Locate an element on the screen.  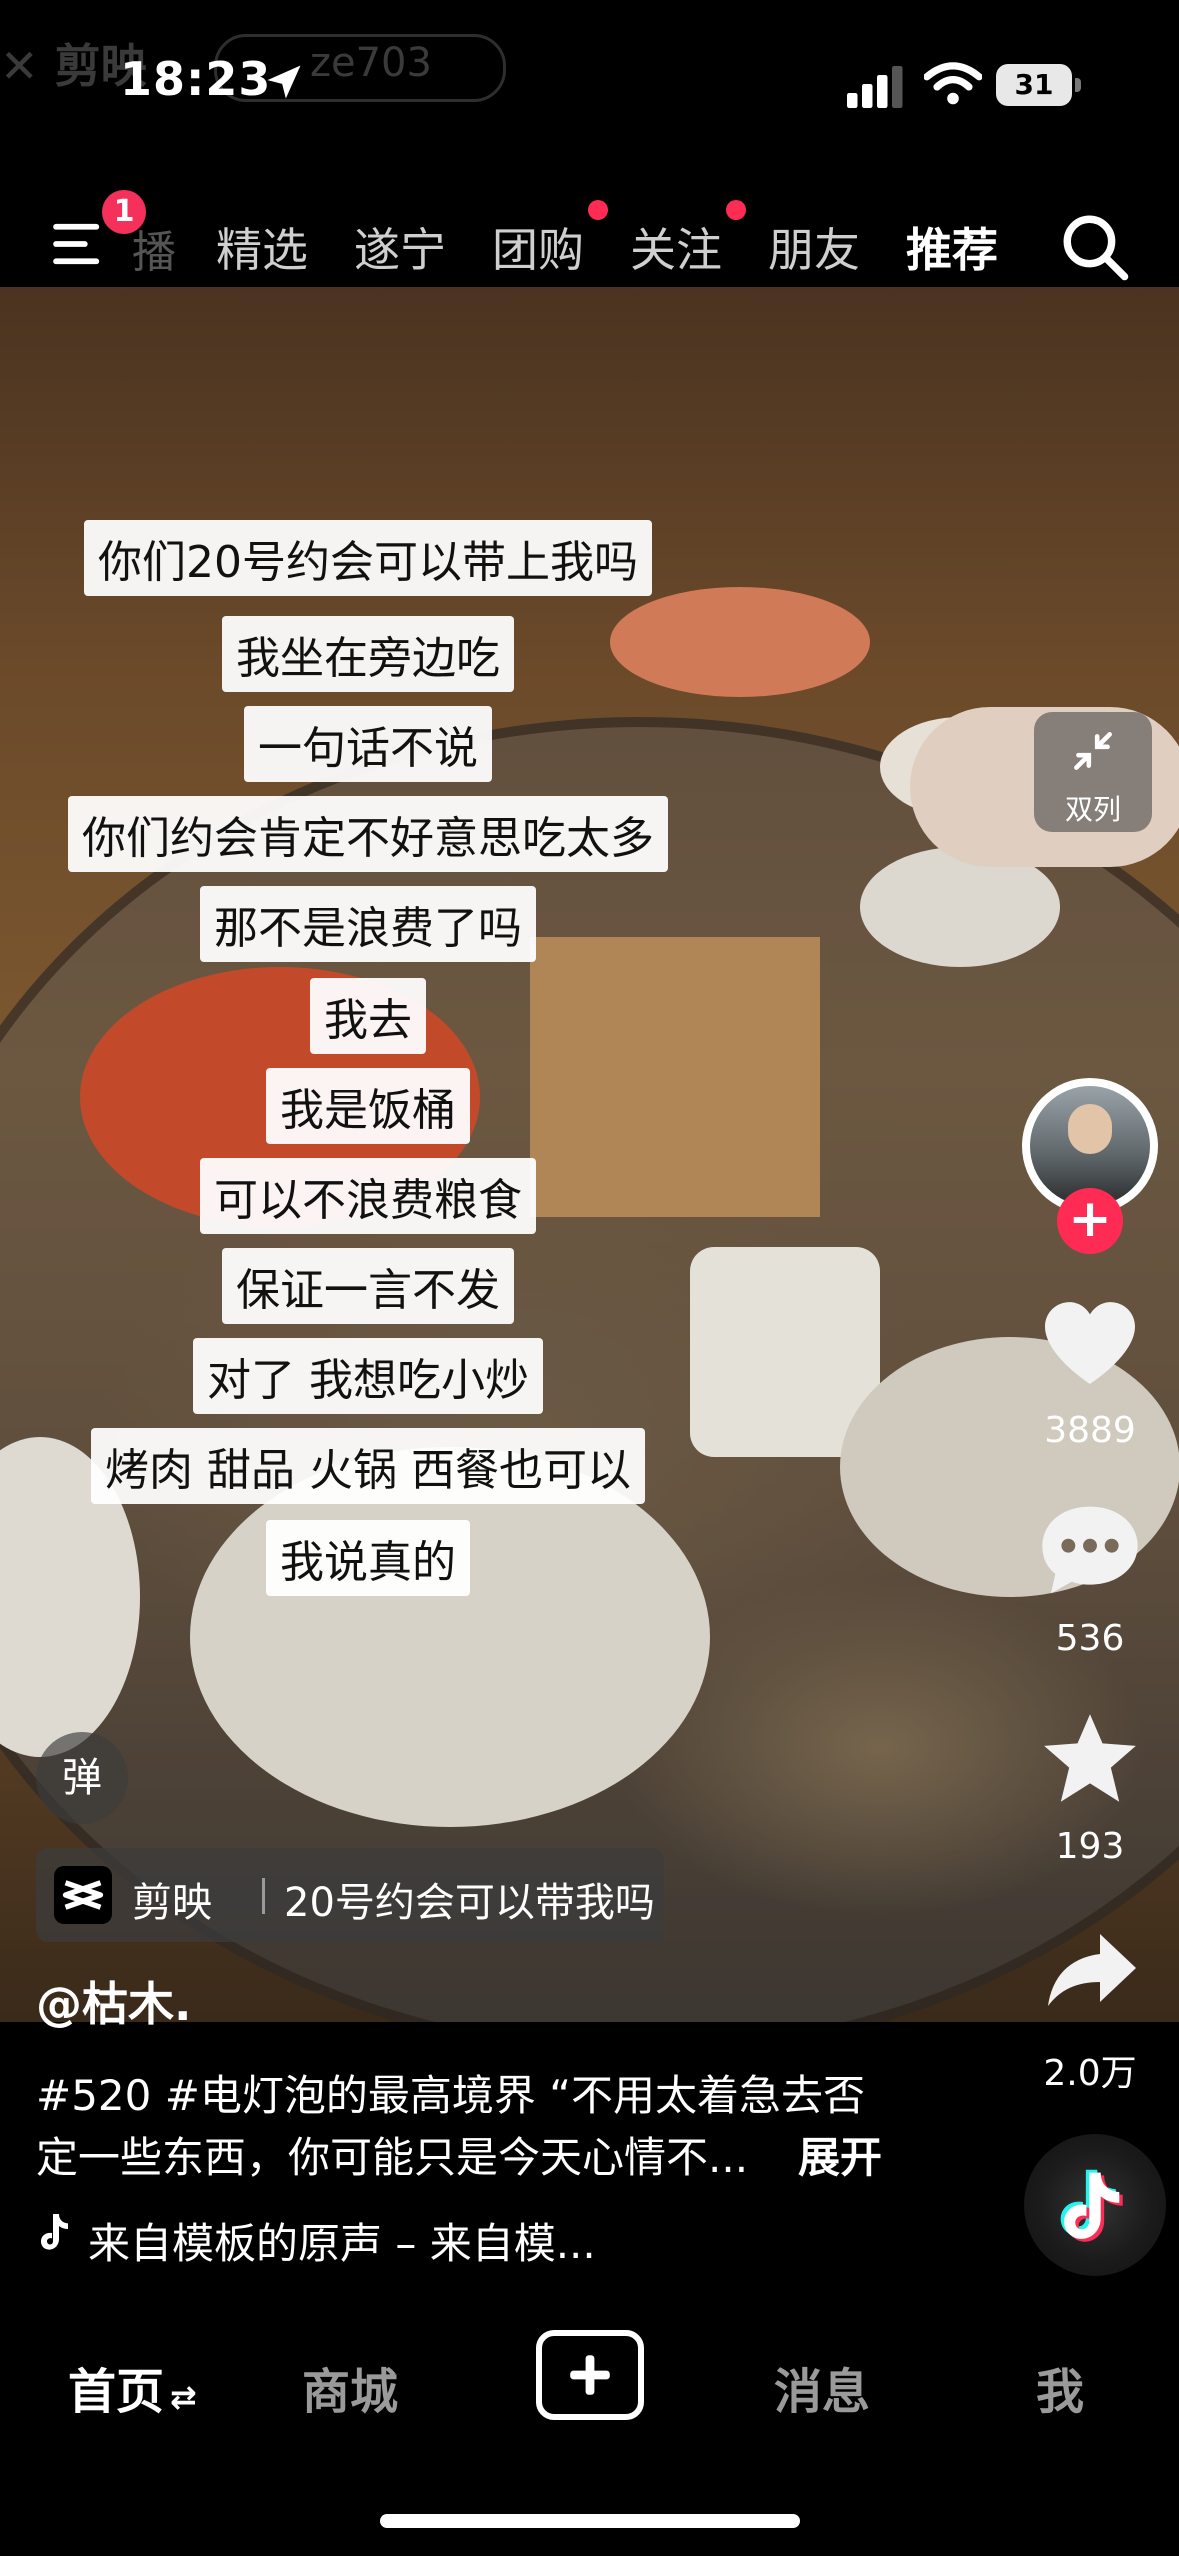
tab-group-buy: 团购 is located at coordinates (538, 247).